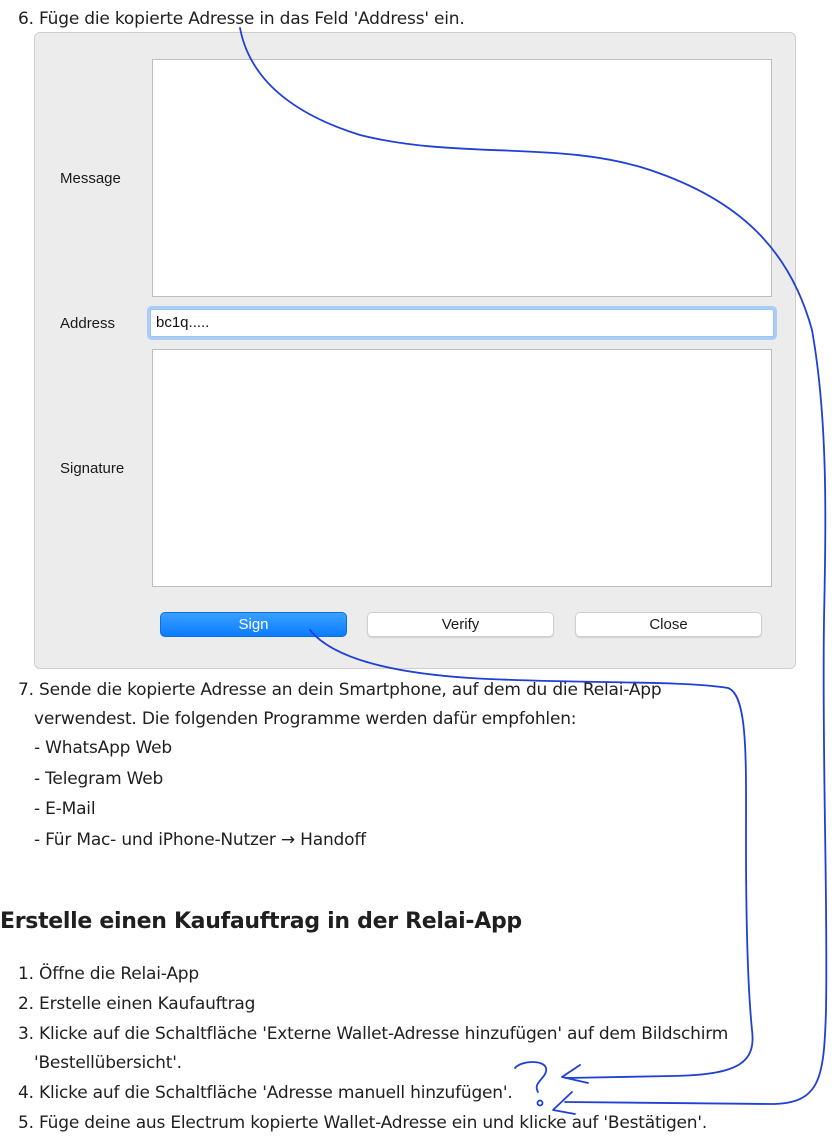 This screenshot has height=1144, width=835. What do you see at coordinates (92, 468) in the screenshot?
I see `signature-label: Signature` at bounding box center [92, 468].